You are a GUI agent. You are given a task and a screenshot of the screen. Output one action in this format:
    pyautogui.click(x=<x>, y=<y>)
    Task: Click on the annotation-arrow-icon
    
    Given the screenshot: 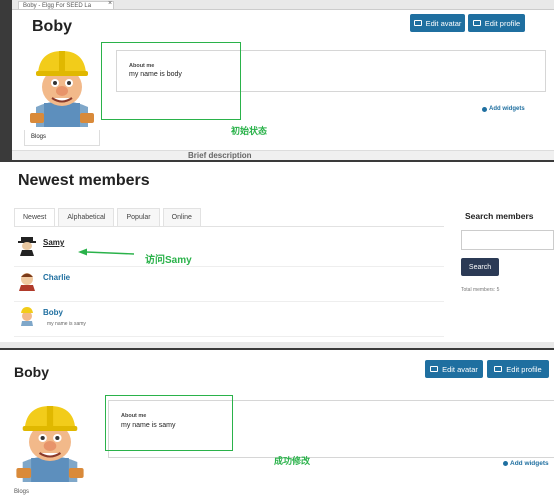 What is the action you would take?
    pyautogui.click(x=106, y=252)
    